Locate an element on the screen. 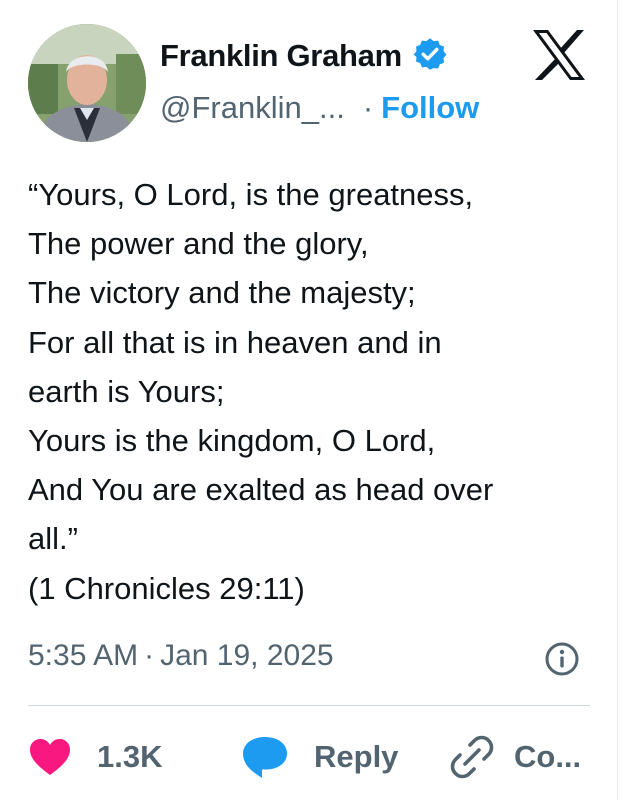 The image size is (633, 800). speech-bubble-icon is located at coordinates (265, 757).